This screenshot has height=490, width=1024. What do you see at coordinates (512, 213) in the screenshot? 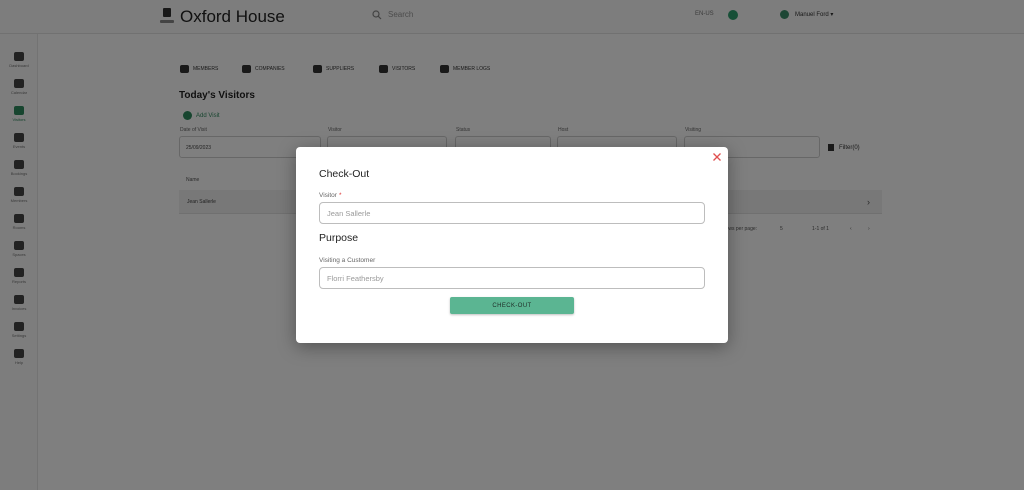
I see `visitor-field` at bounding box center [512, 213].